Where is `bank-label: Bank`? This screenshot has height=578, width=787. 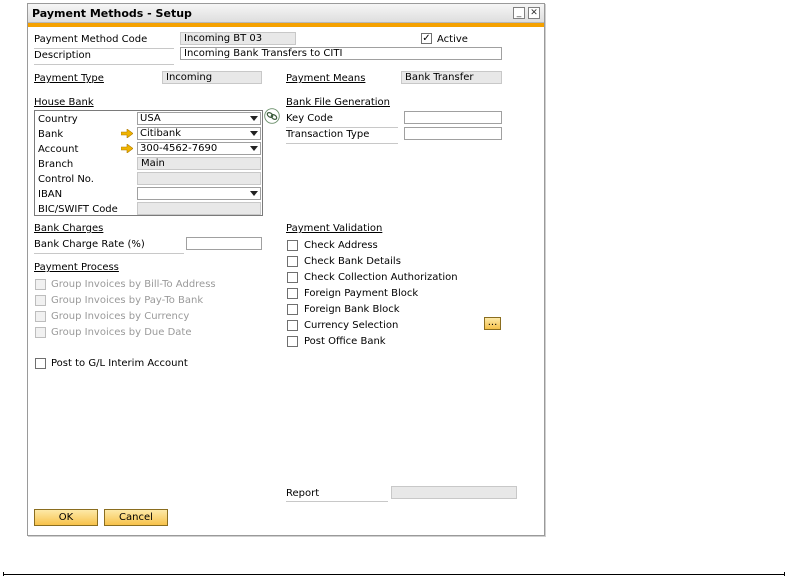 bank-label: Bank is located at coordinates (51, 134).